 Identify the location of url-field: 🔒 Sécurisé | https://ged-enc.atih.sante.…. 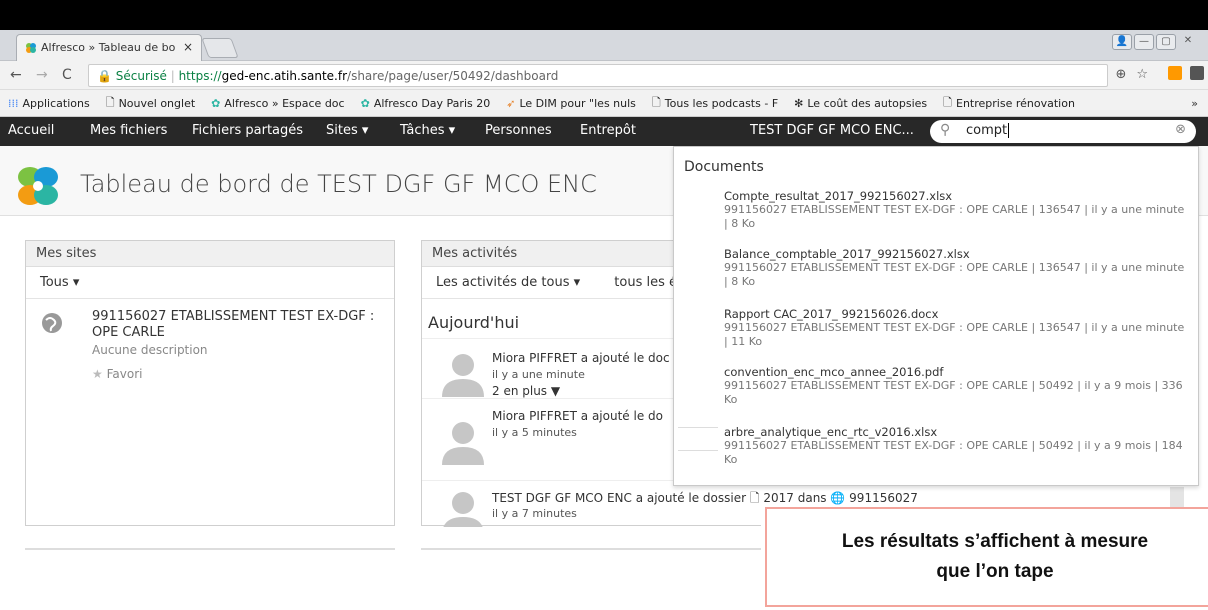
(598, 75).